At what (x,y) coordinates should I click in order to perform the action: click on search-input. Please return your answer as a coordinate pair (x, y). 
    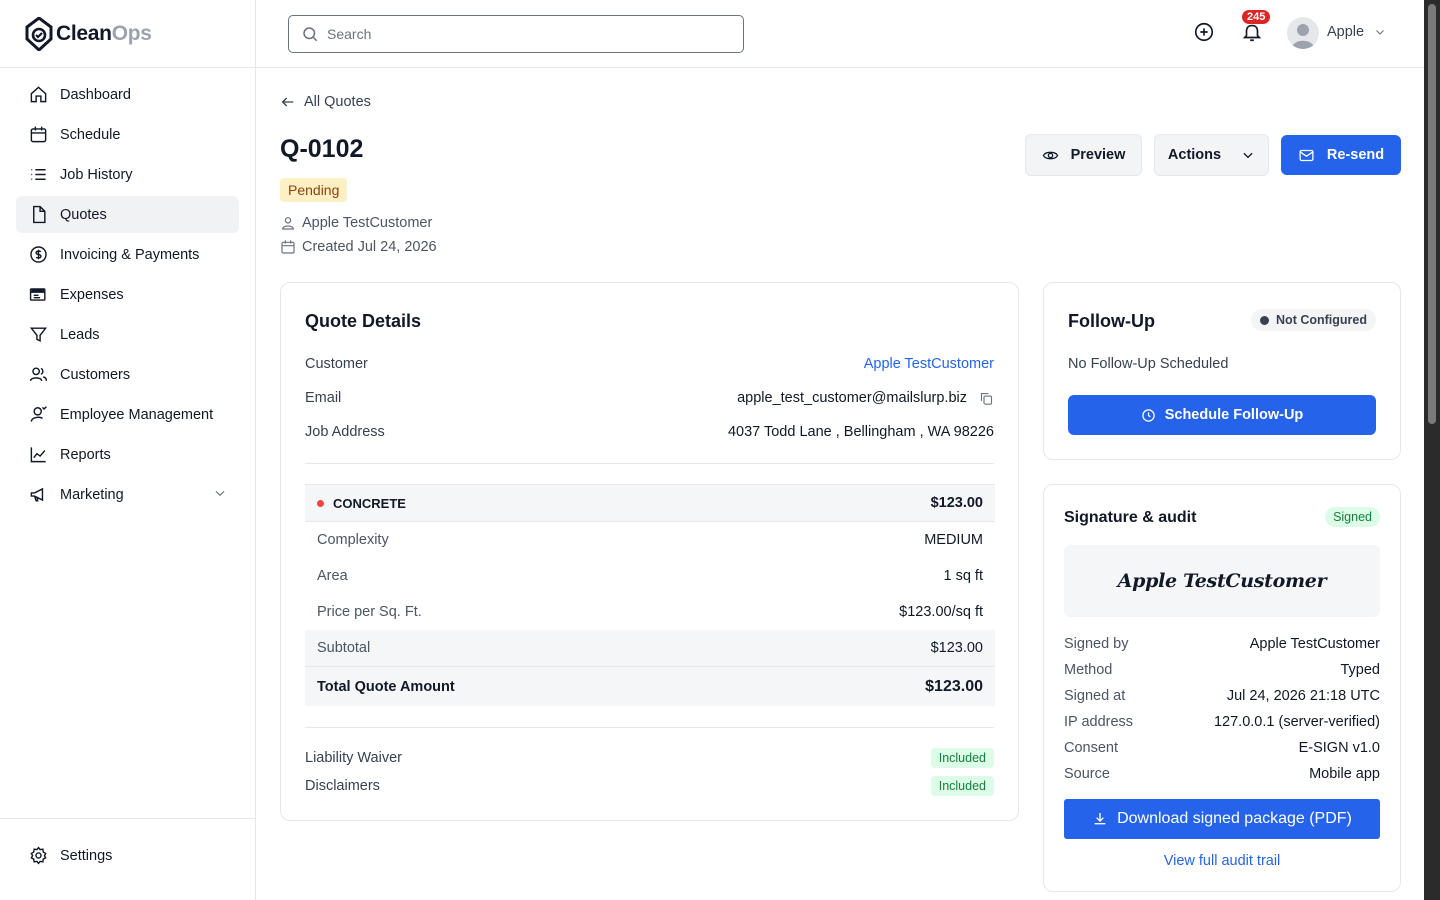
    Looking at the image, I should click on (527, 34).